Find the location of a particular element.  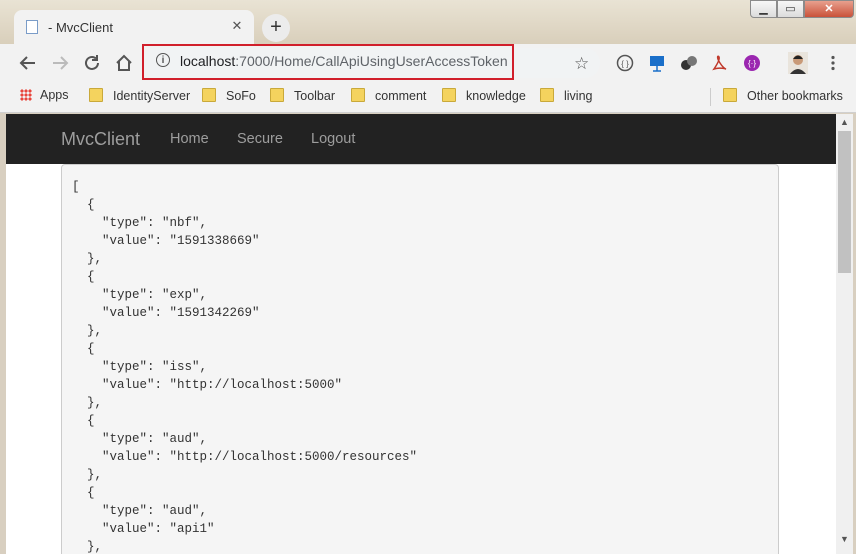

extension-presentation-icon is located at coordinates (657, 63).